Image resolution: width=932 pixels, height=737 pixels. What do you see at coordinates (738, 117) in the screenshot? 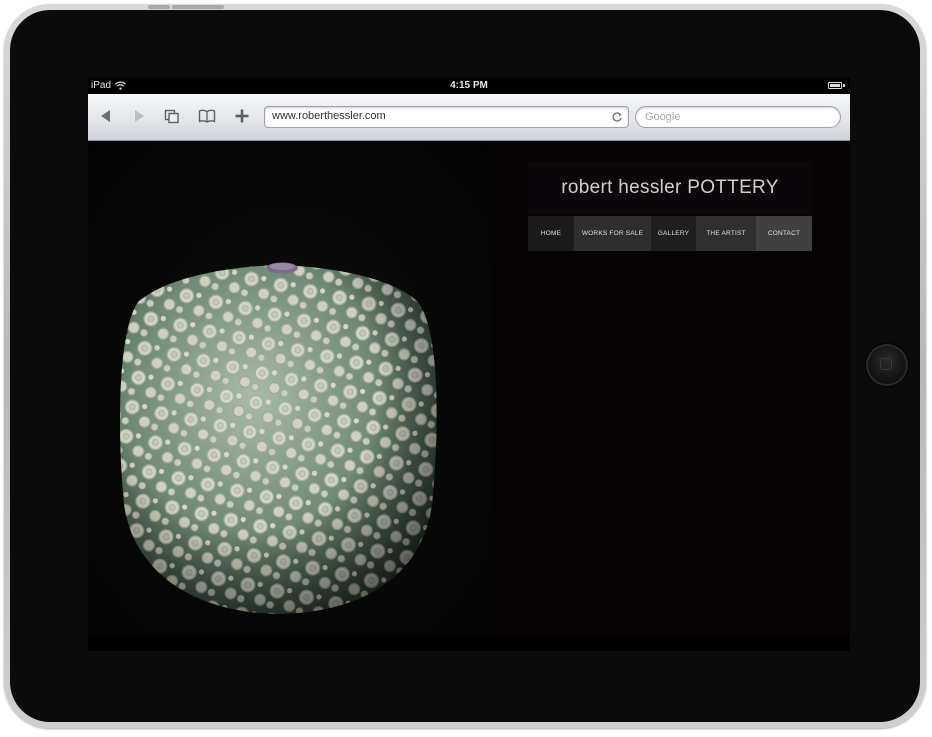
I see `search-input: Google` at bounding box center [738, 117].